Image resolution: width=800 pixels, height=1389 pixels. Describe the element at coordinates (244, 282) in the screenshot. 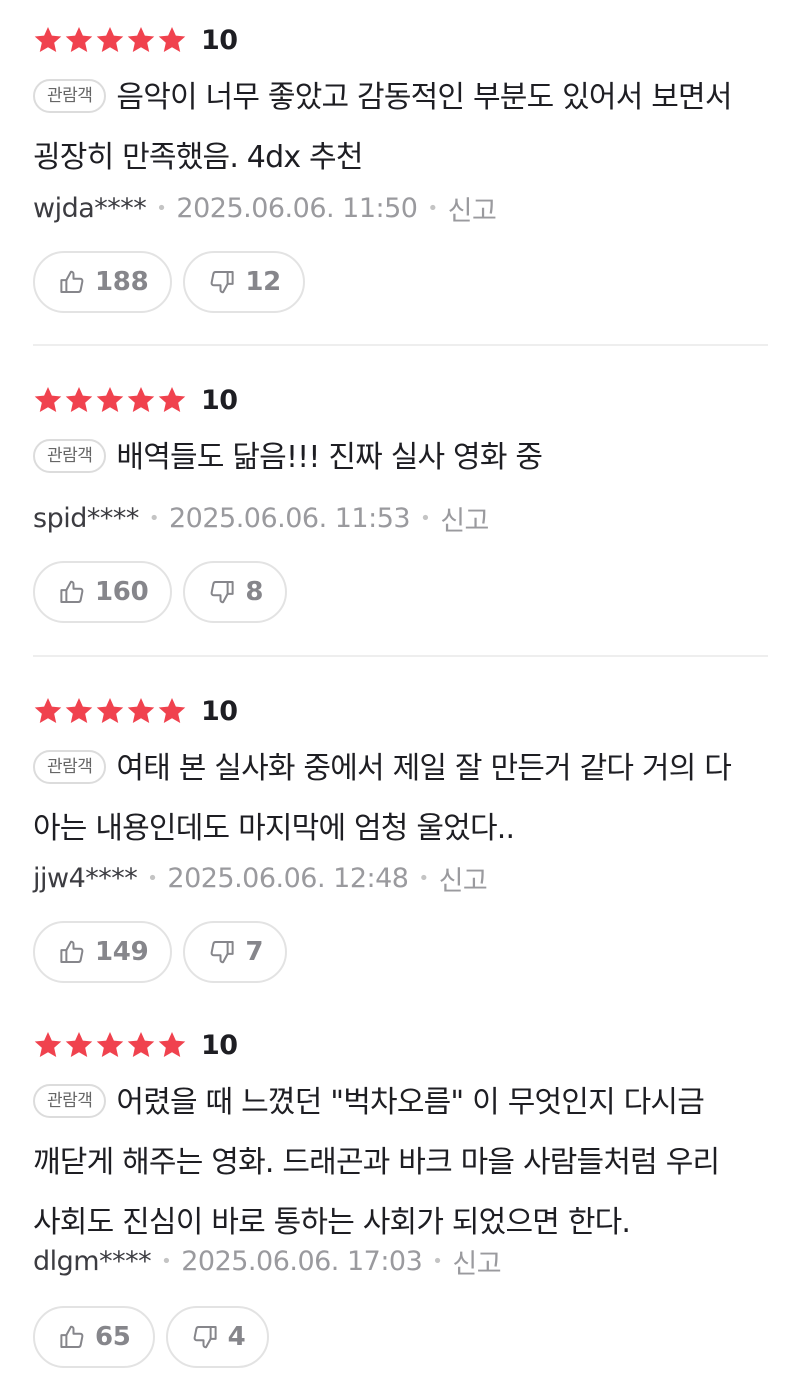

I see `dislike-button: 12` at that location.